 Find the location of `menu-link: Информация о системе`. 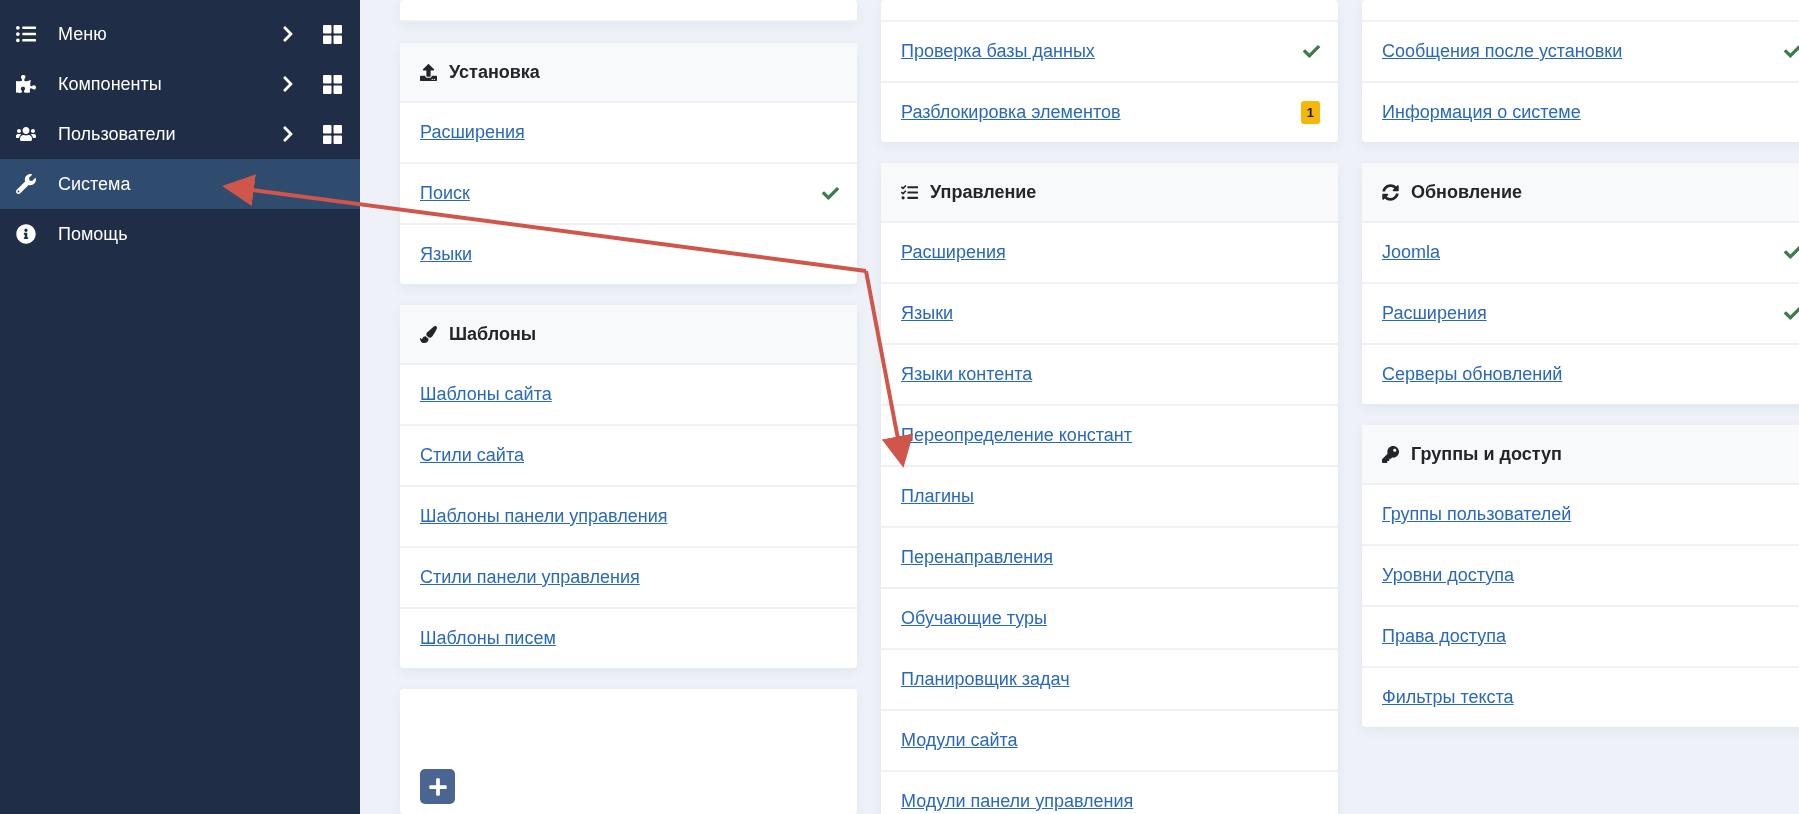

menu-link: Информация о системе is located at coordinates (1590, 112).